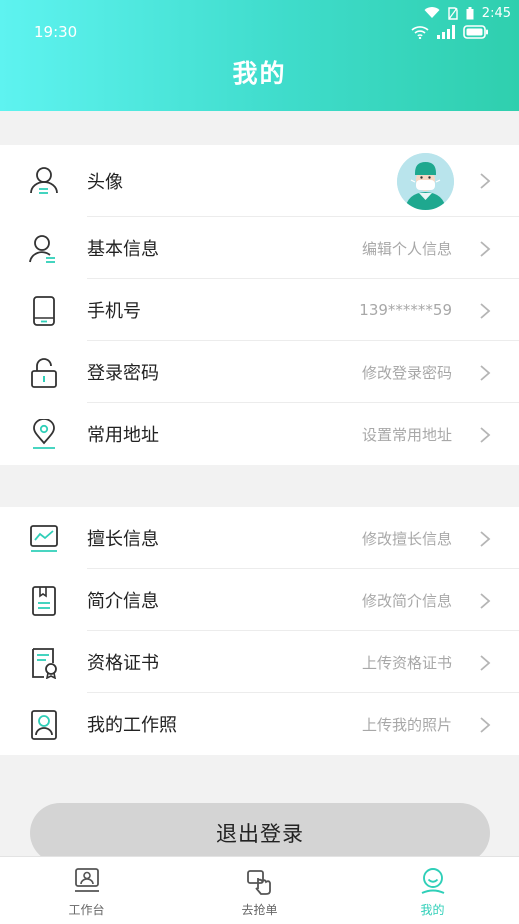 The width and height of the screenshot is (519, 924). What do you see at coordinates (259, 73) in the screenshot?
I see `page-title: 我的` at bounding box center [259, 73].